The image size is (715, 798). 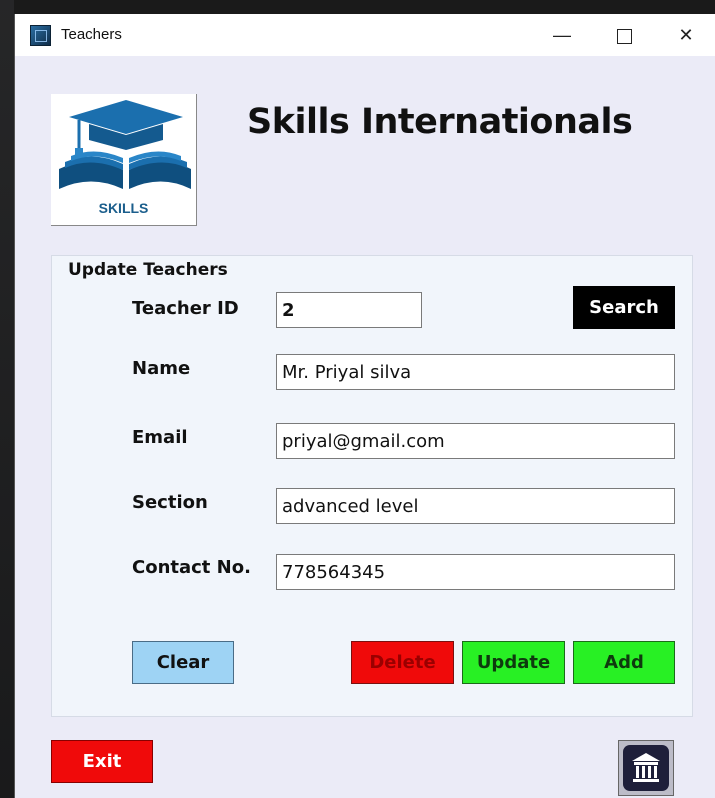 What do you see at coordinates (440, 122) in the screenshot?
I see `company-title: Skills Internationals` at bounding box center [440, 122].